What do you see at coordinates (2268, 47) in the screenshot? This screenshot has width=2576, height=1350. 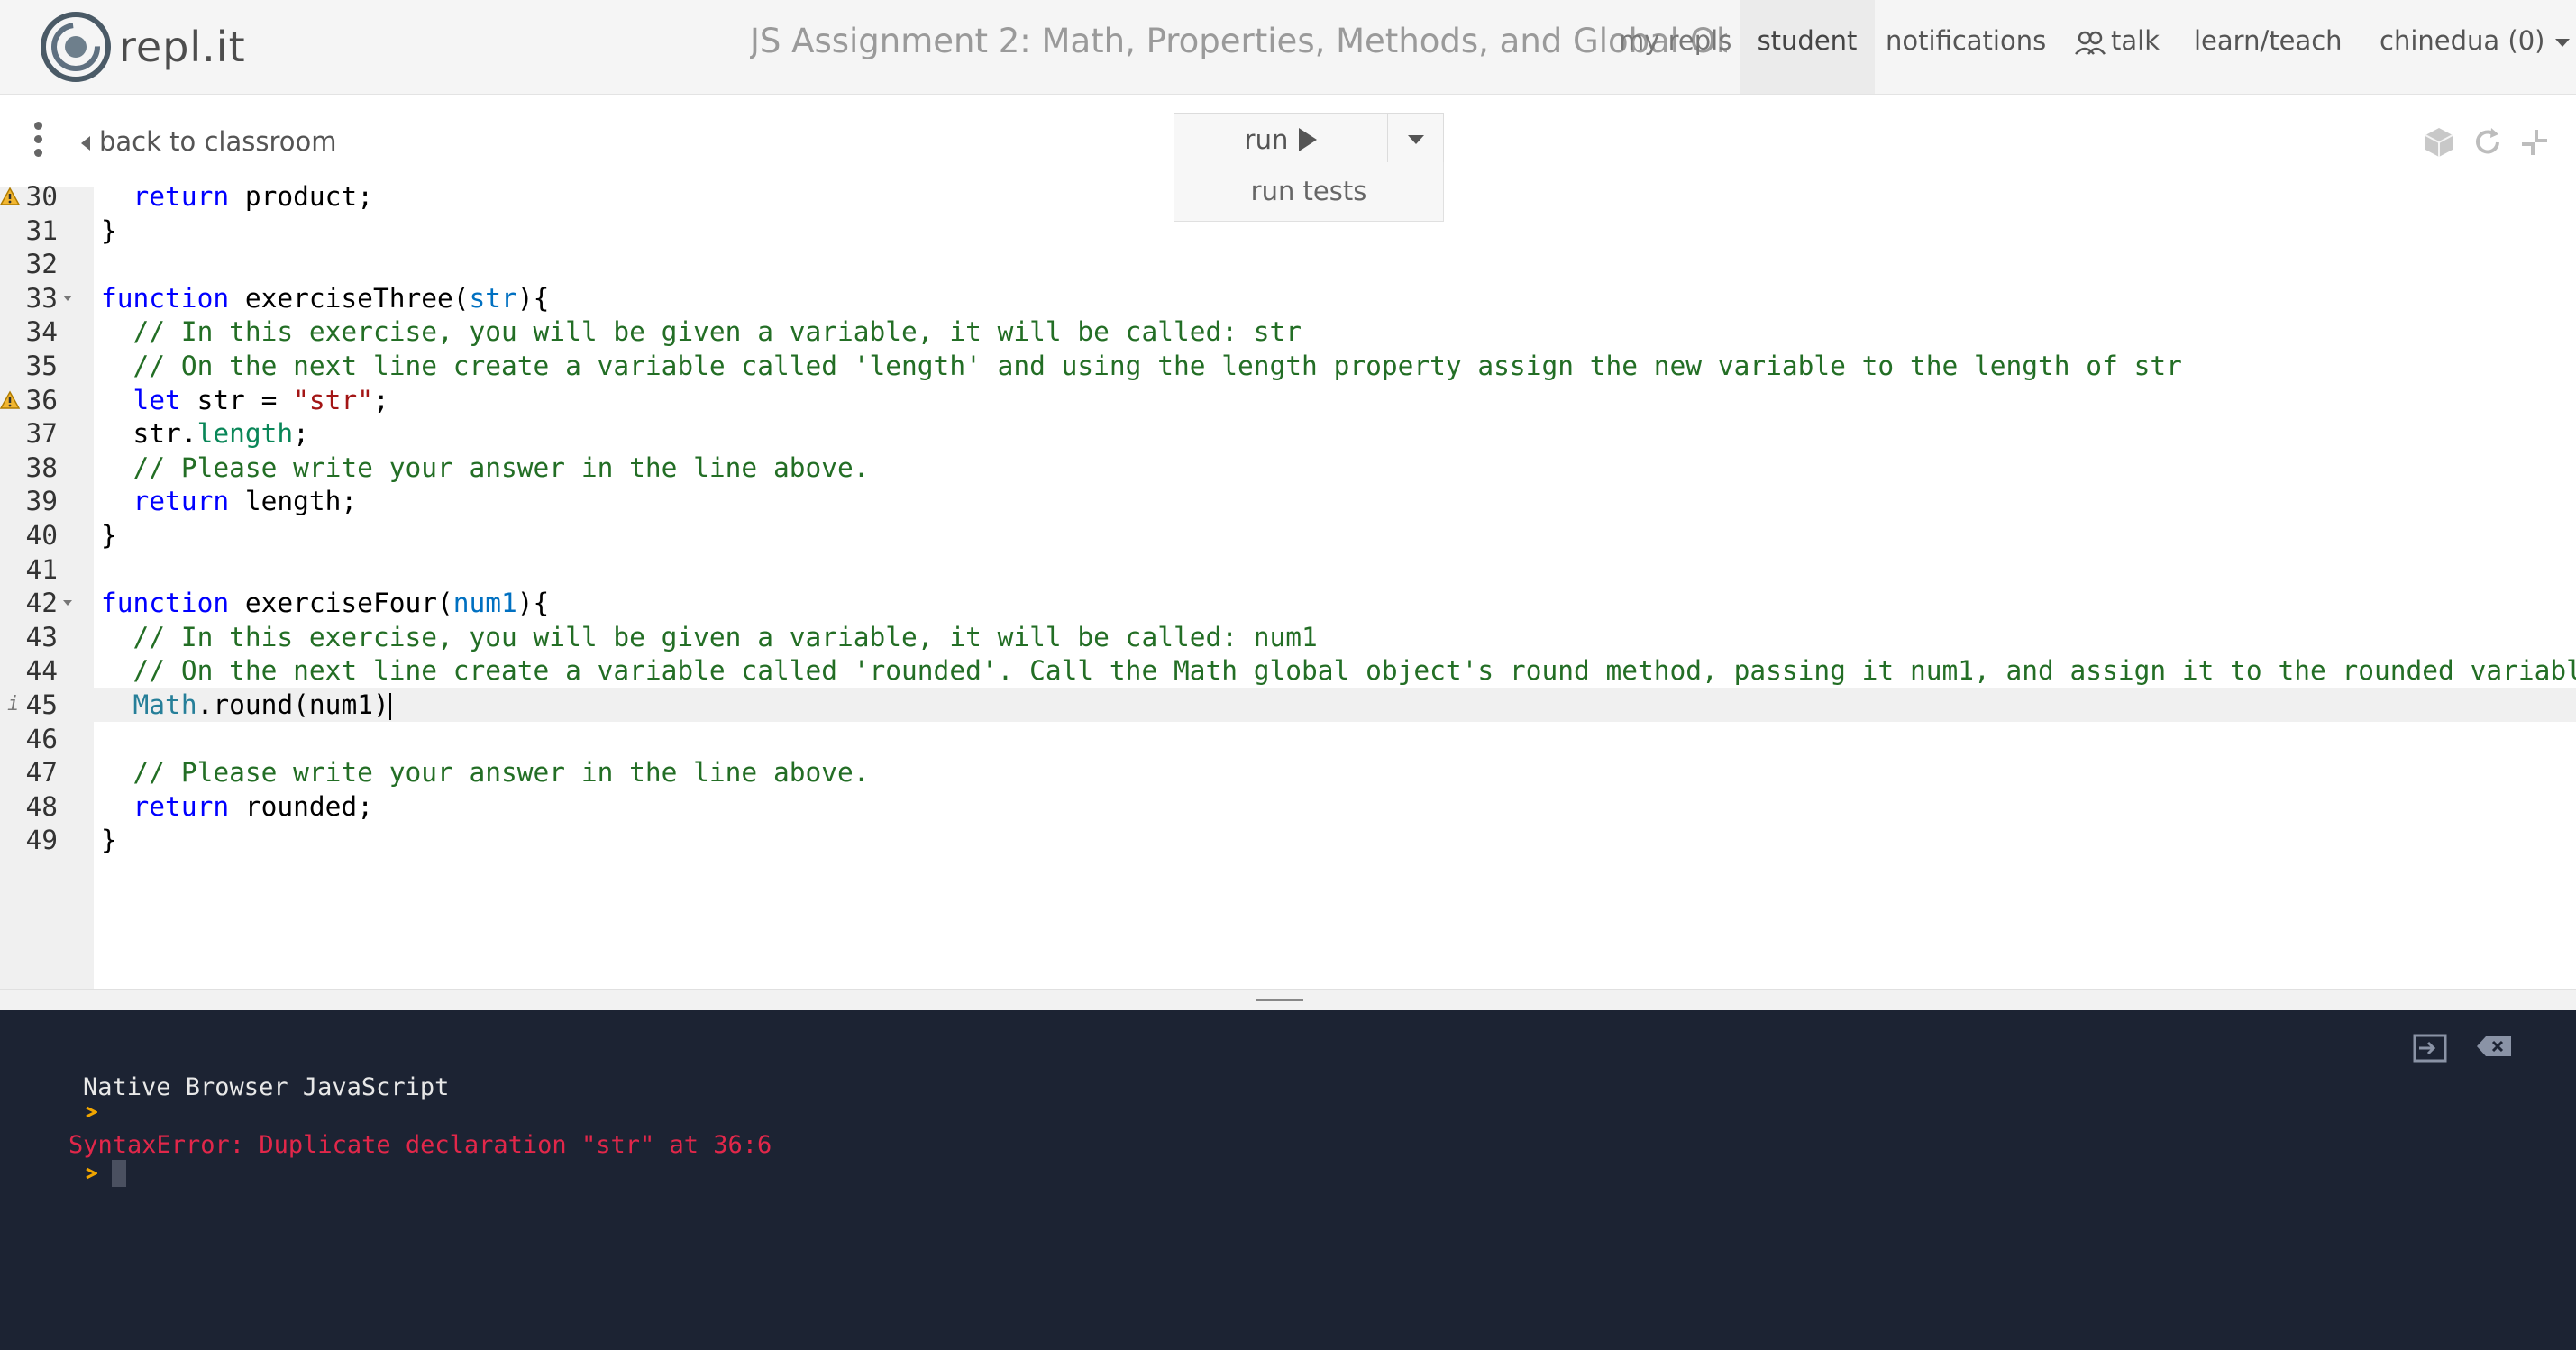 I see `nav-learn-teach: learn/teach` at bounding box center [2268, 47].